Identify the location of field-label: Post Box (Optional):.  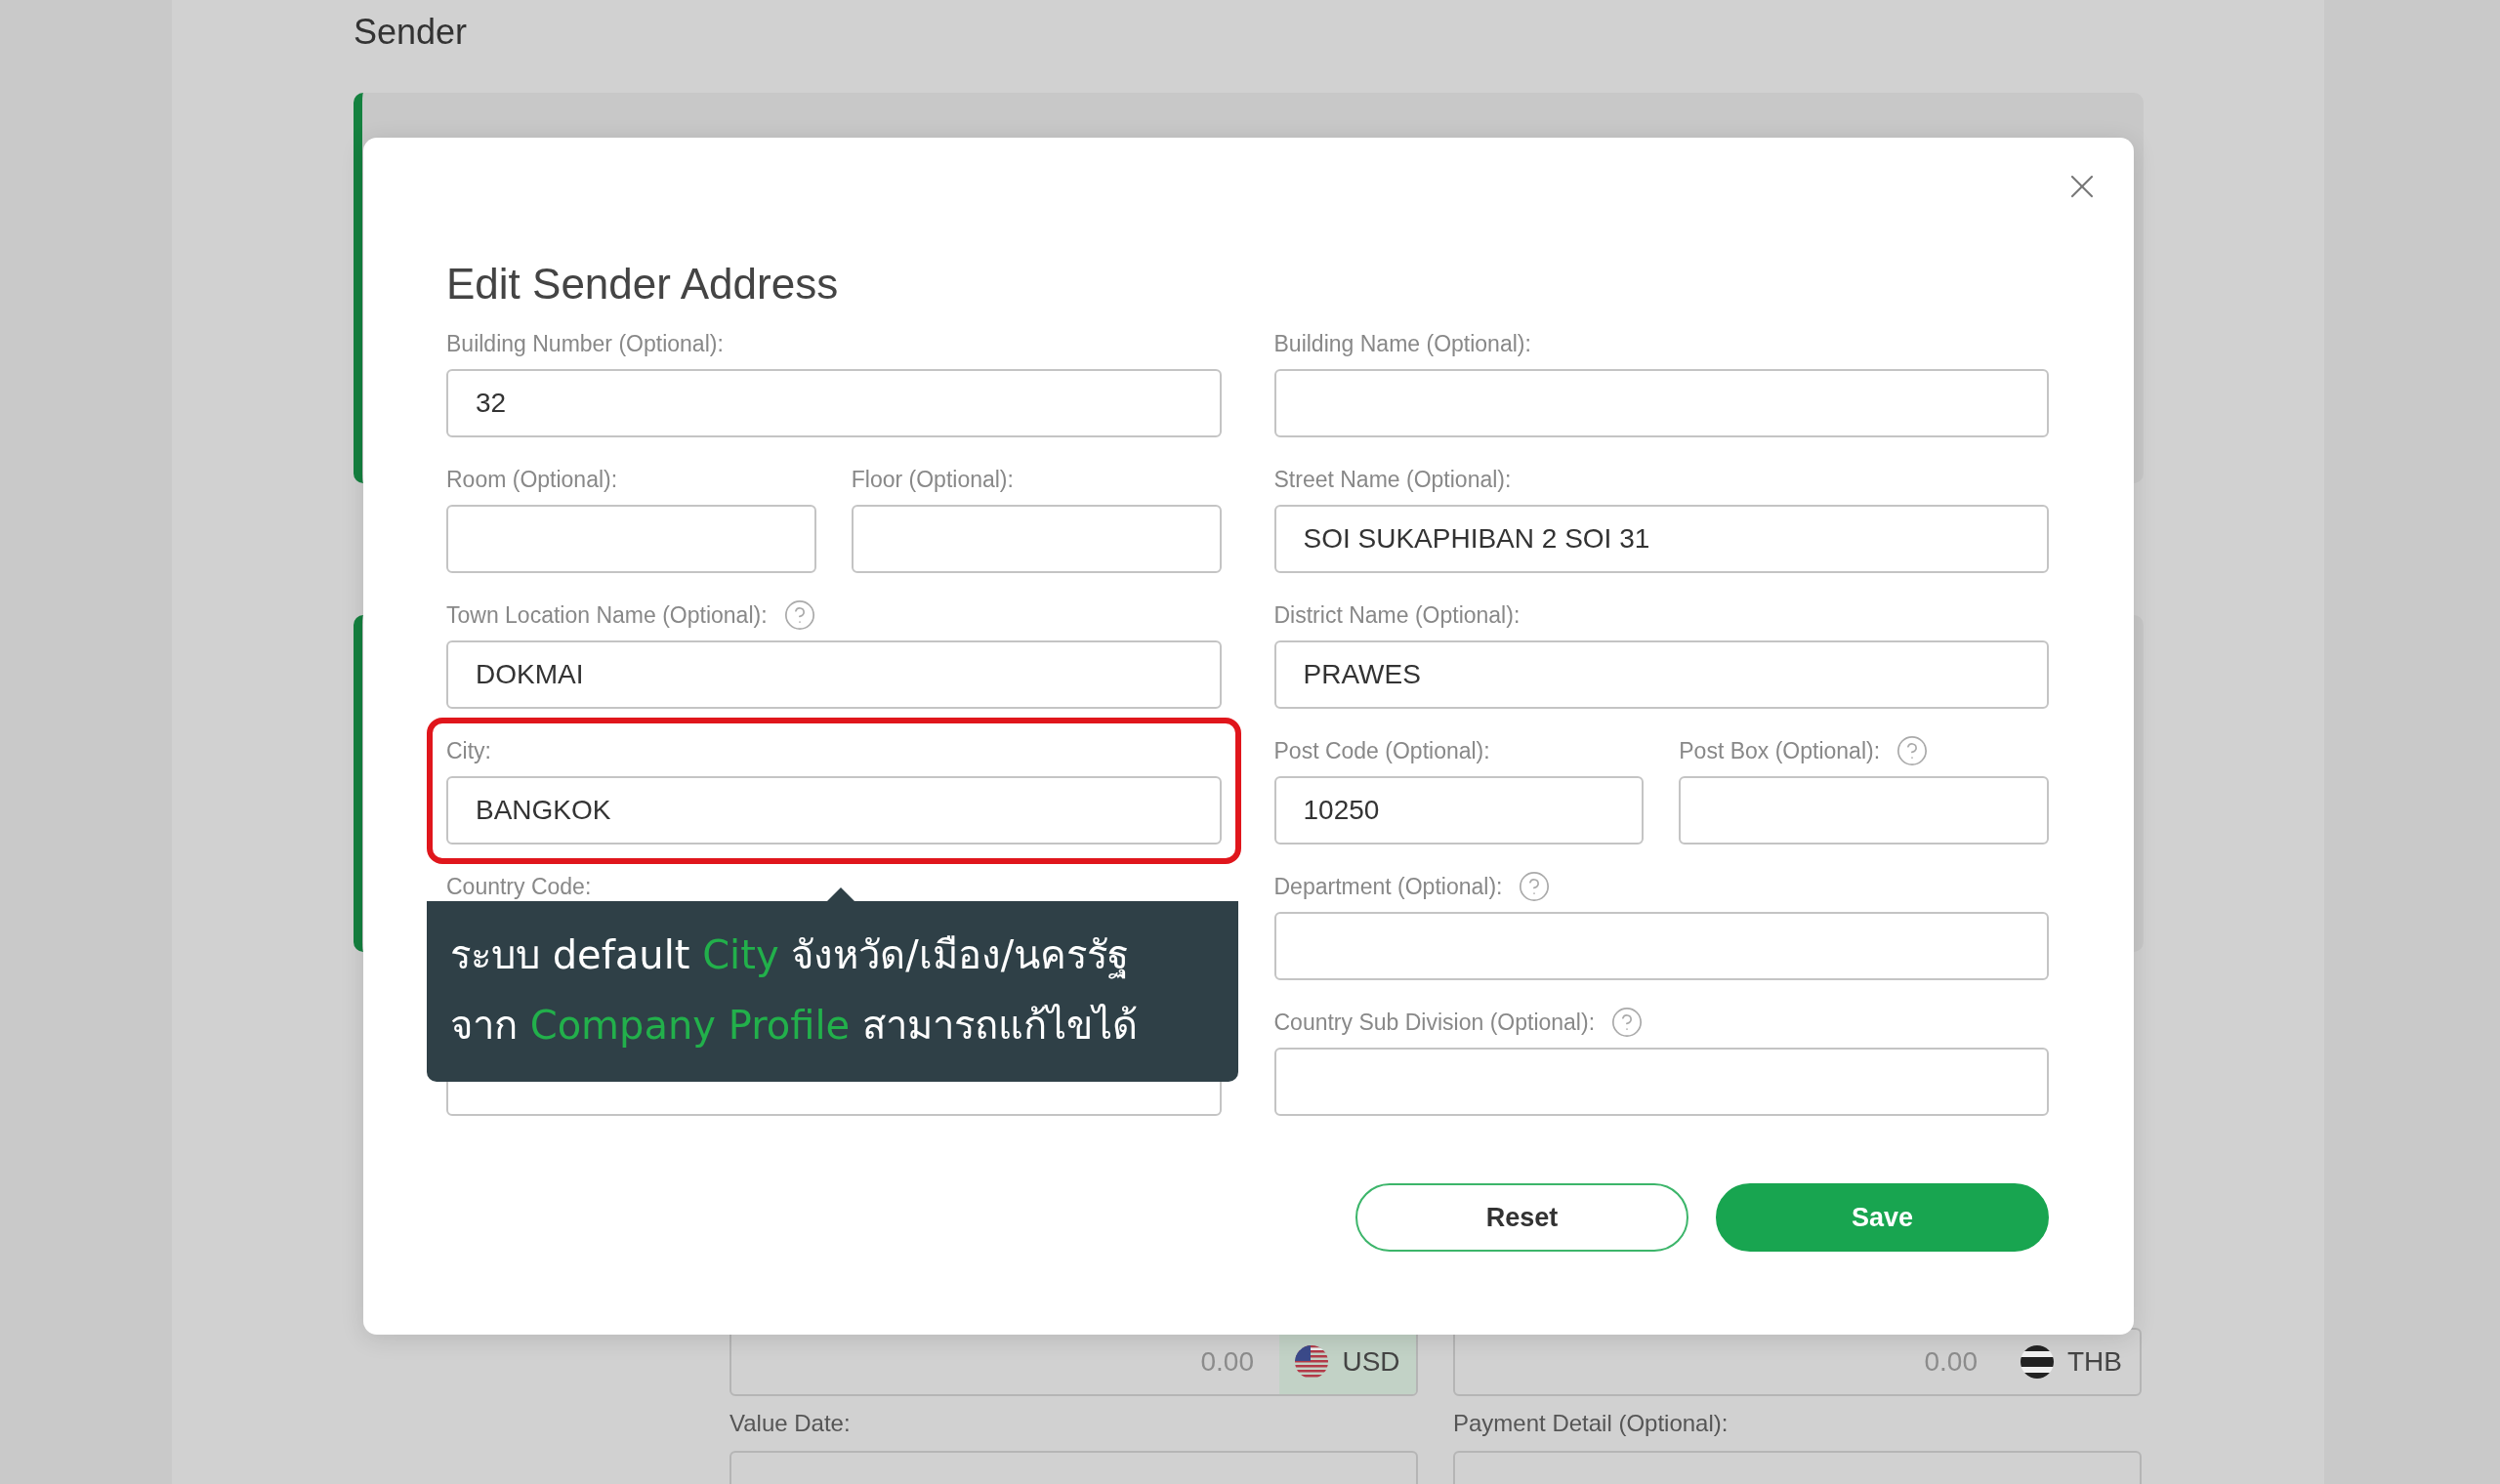
(1780, 751).